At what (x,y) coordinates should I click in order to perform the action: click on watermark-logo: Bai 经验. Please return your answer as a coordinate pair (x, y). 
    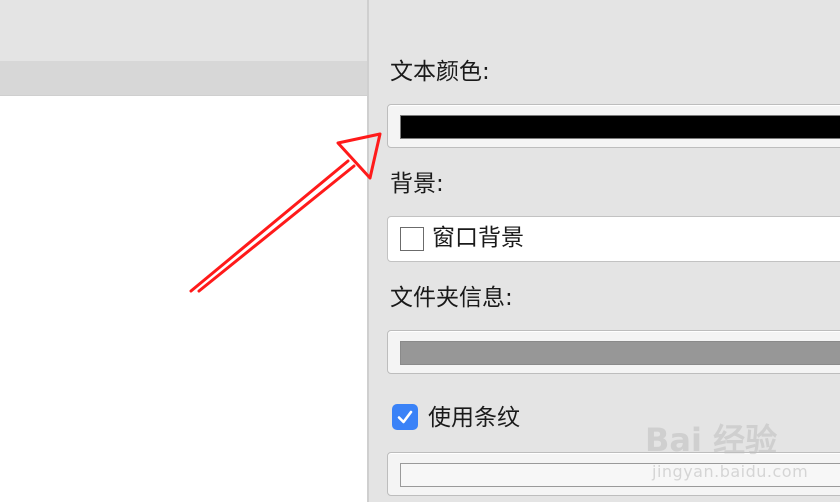
    Looking at the image, I should click on (711, 440).